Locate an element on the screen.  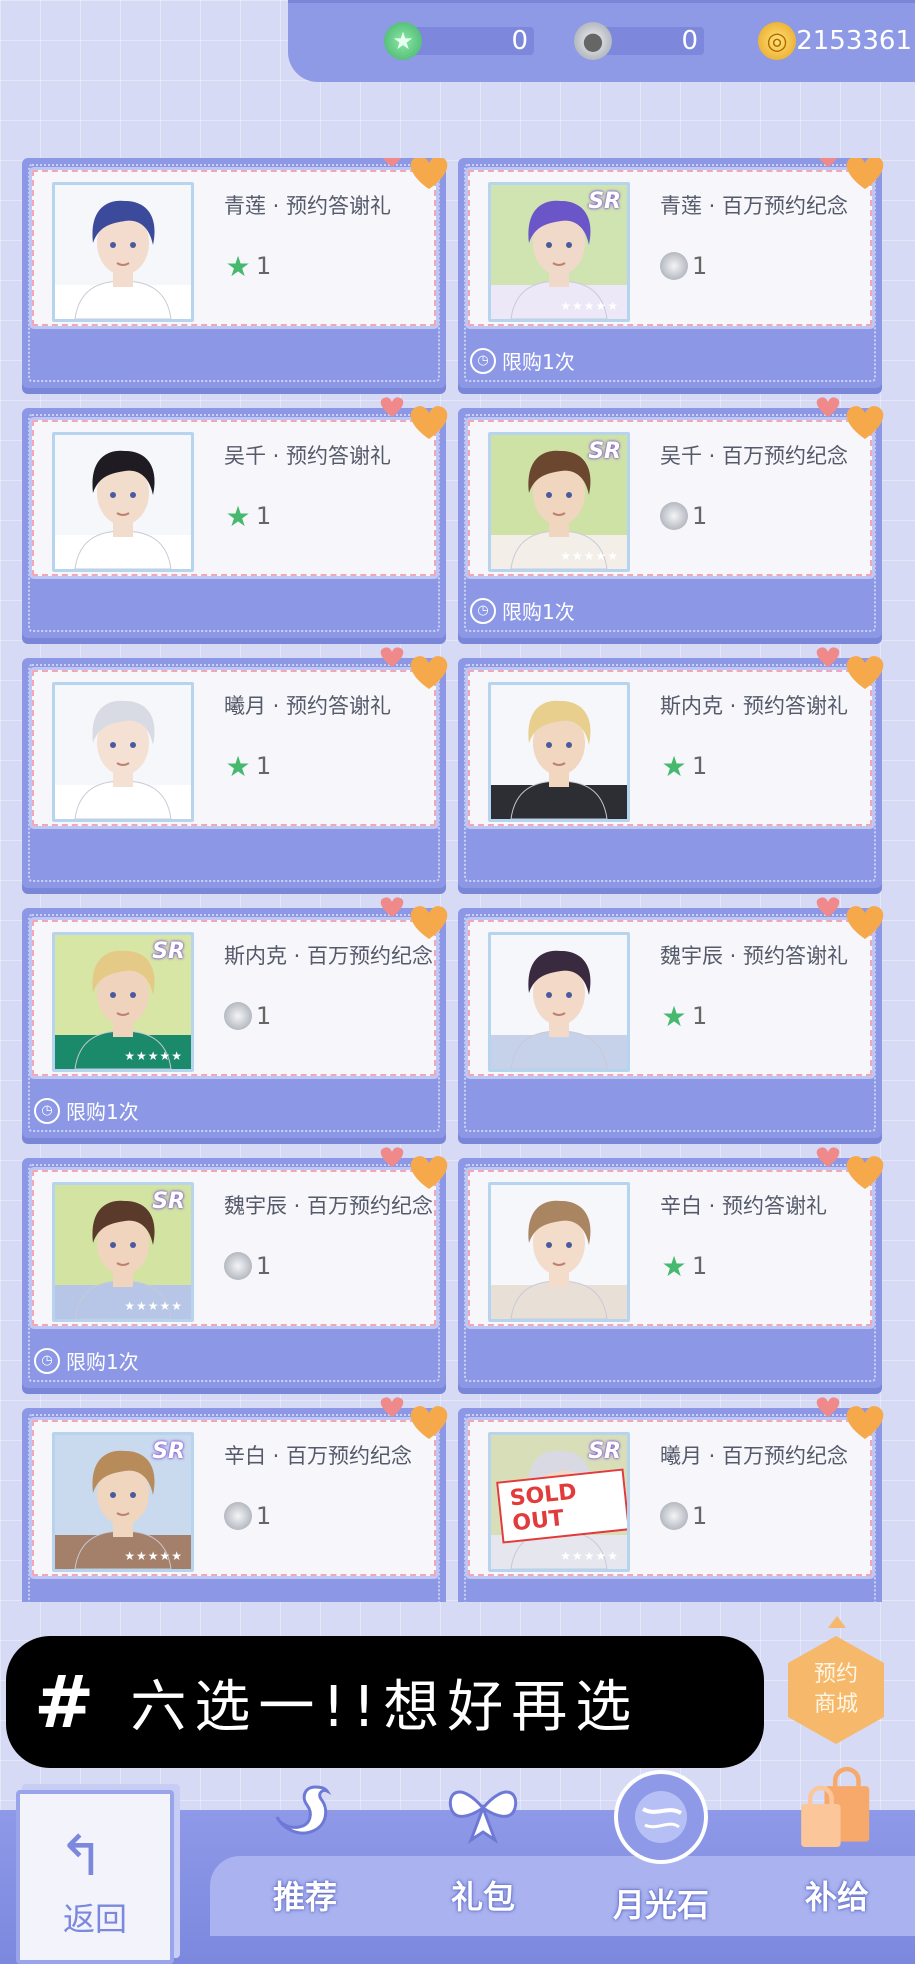
caption-hash: # is located at coordinates (68, 1702).